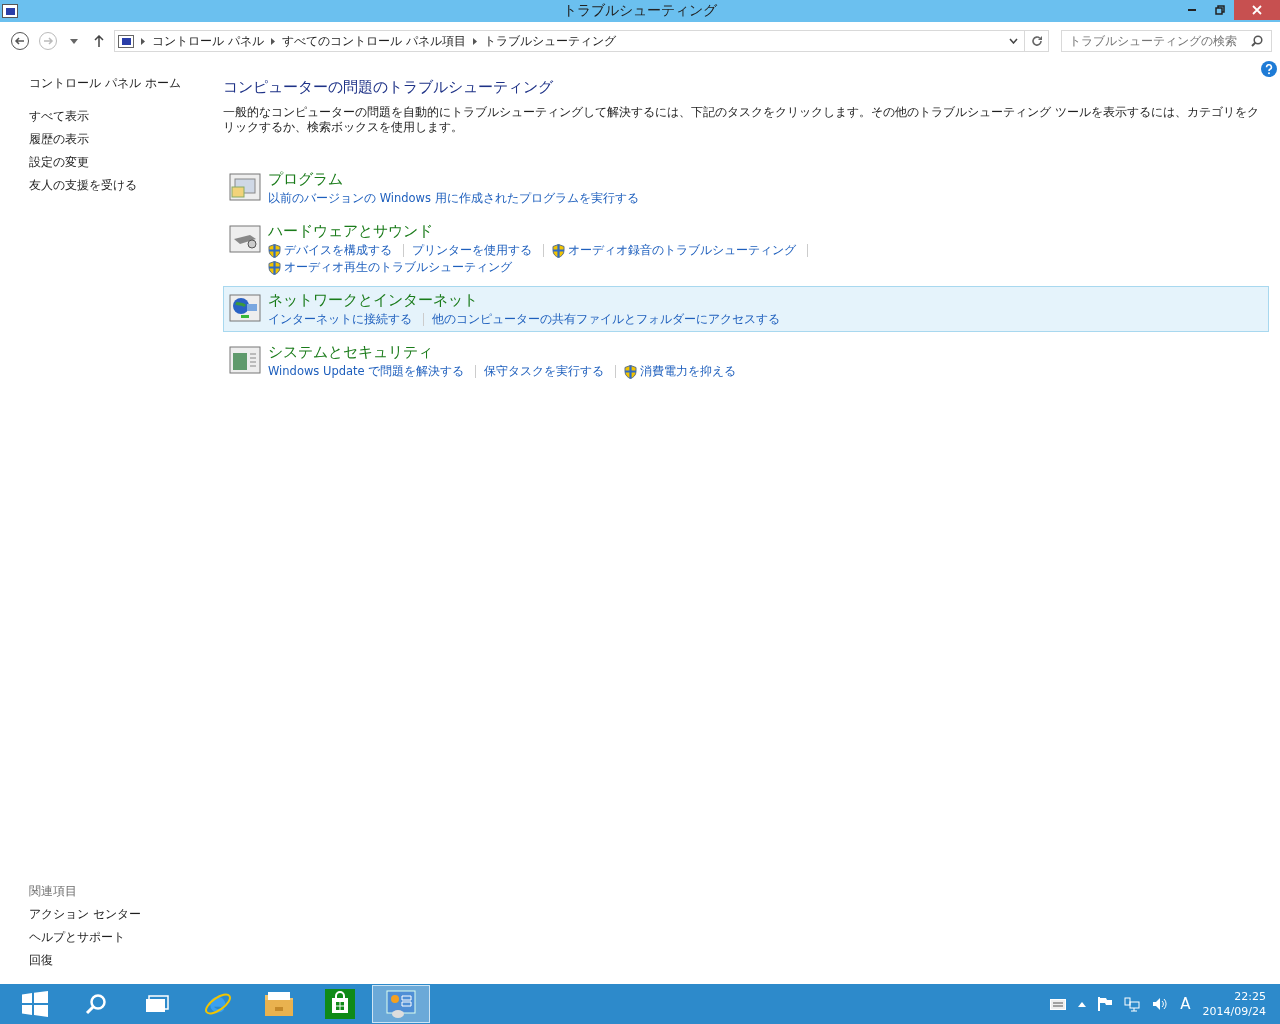 This screenshot has height=1024, width=1280. What do you see at coordinates (502, 352) in the screenshot?
I see `category-title-link: システムとセキュリティ` at bounding box center [502, 352].